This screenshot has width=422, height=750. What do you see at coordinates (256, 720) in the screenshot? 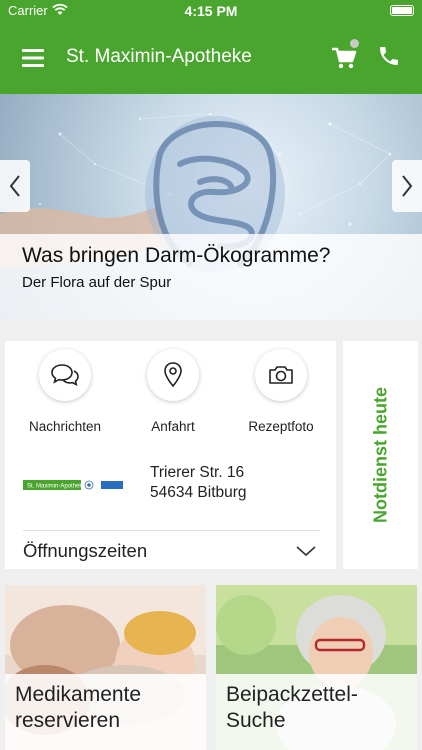
I see `tile-label-line: Suche` at bounding box center [256, 720].